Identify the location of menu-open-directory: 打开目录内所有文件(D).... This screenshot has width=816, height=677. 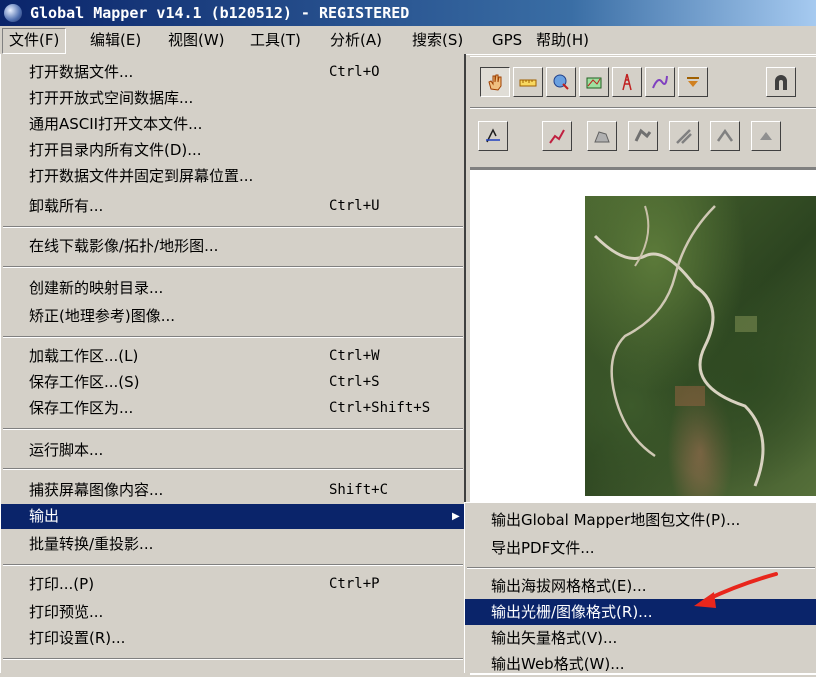
(233, 150).